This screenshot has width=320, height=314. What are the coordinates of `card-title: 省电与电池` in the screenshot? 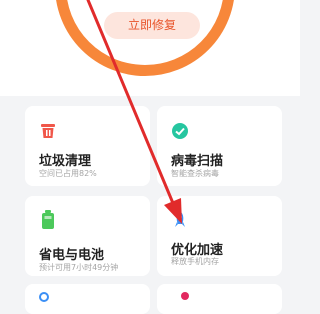 It's located at (72, 255).